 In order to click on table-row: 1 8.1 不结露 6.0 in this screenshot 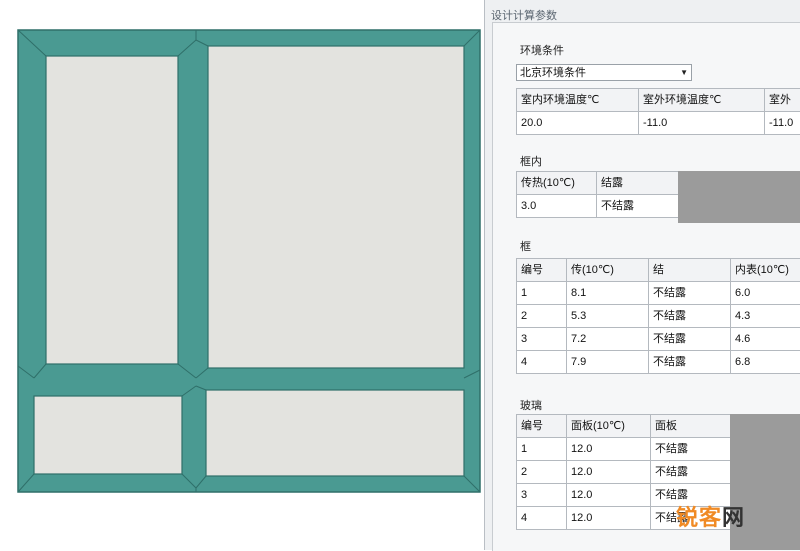, I will do `click(658, 293)`.